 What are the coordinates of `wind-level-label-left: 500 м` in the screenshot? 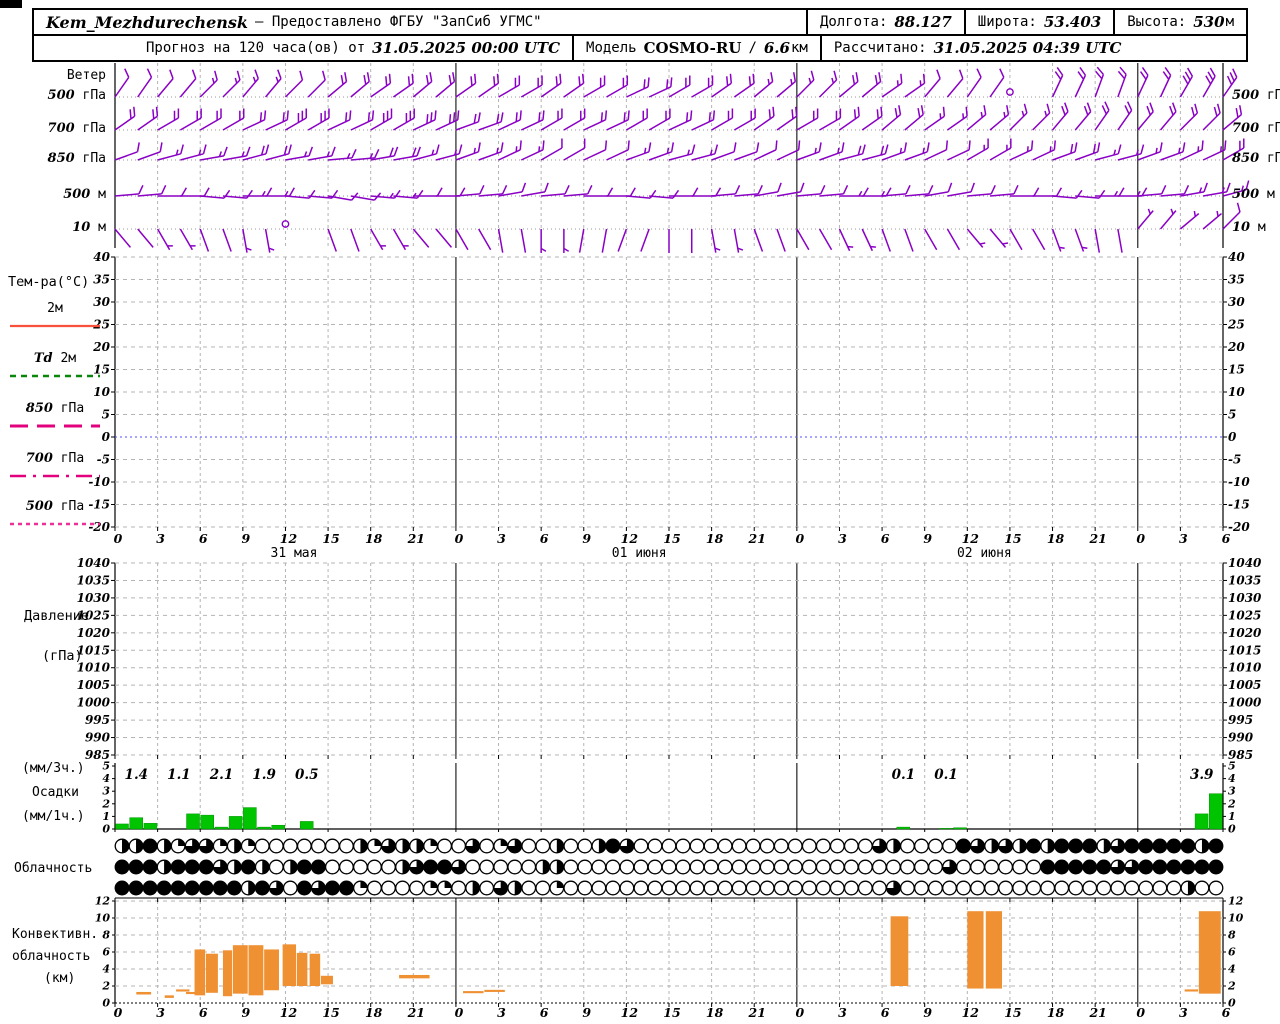 It's located at (84, 194).